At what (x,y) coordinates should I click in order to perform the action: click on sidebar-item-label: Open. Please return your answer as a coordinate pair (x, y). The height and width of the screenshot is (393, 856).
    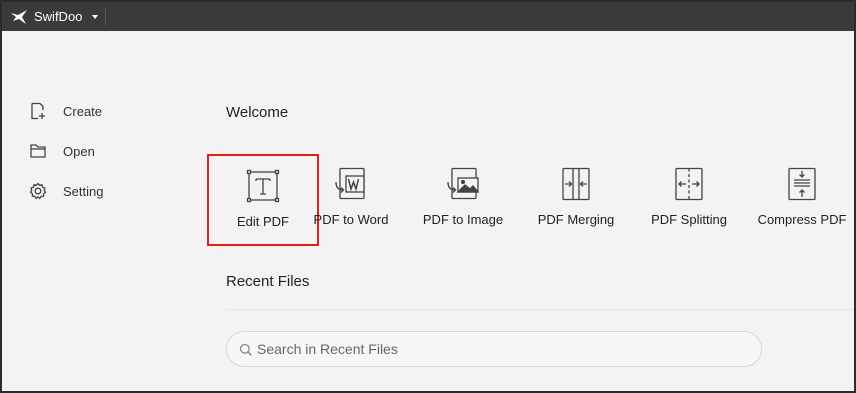
    Looking at the image, I should click on (79, 151).